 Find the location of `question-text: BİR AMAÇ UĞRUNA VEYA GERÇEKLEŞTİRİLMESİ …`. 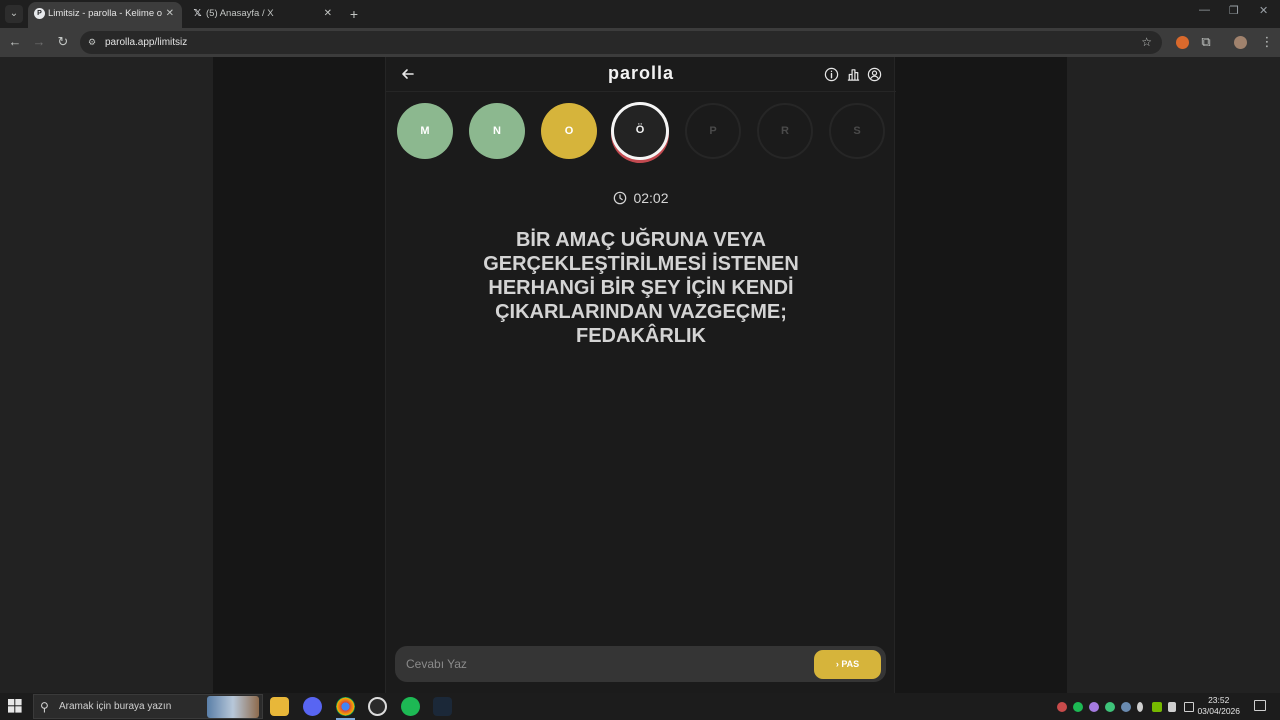

question-text: BİR AMAÇ UĞRUNA VEYA GERÇEKLEŞTİRİLMESİ … is located at coordinates (641, 288).